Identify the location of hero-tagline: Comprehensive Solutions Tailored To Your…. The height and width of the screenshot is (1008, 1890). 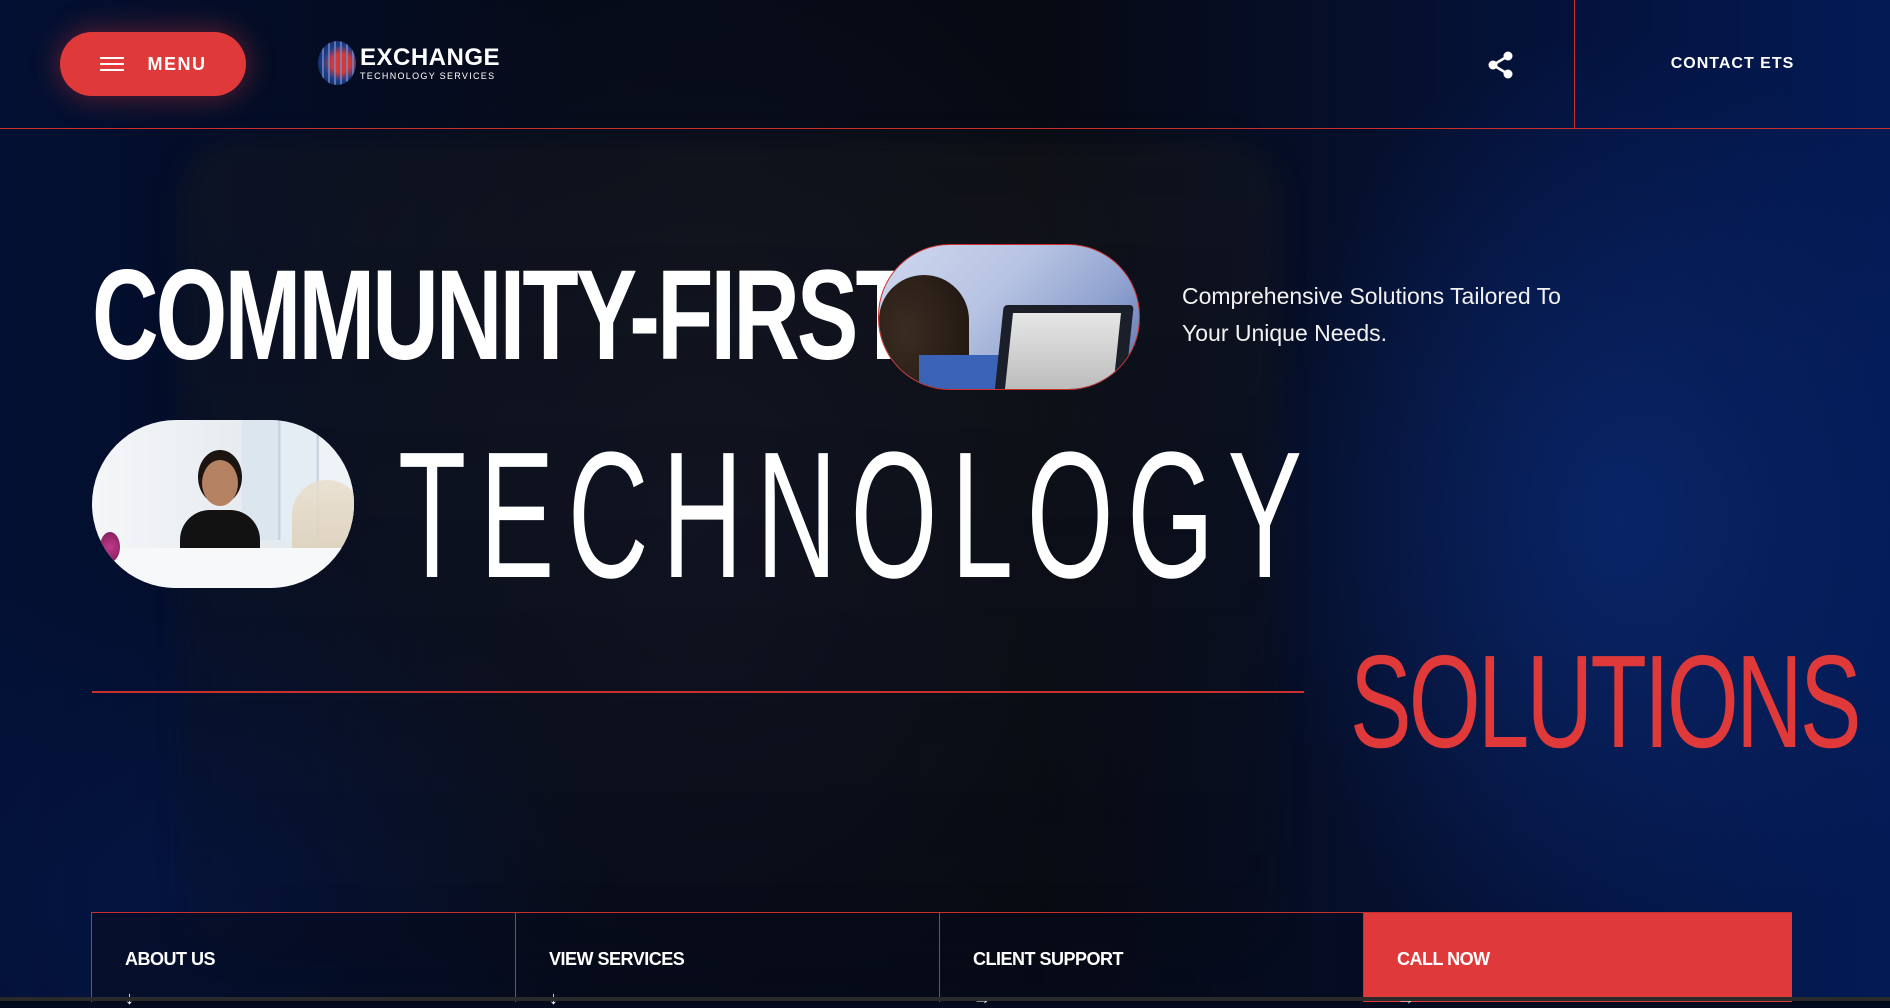
(1371, 314).